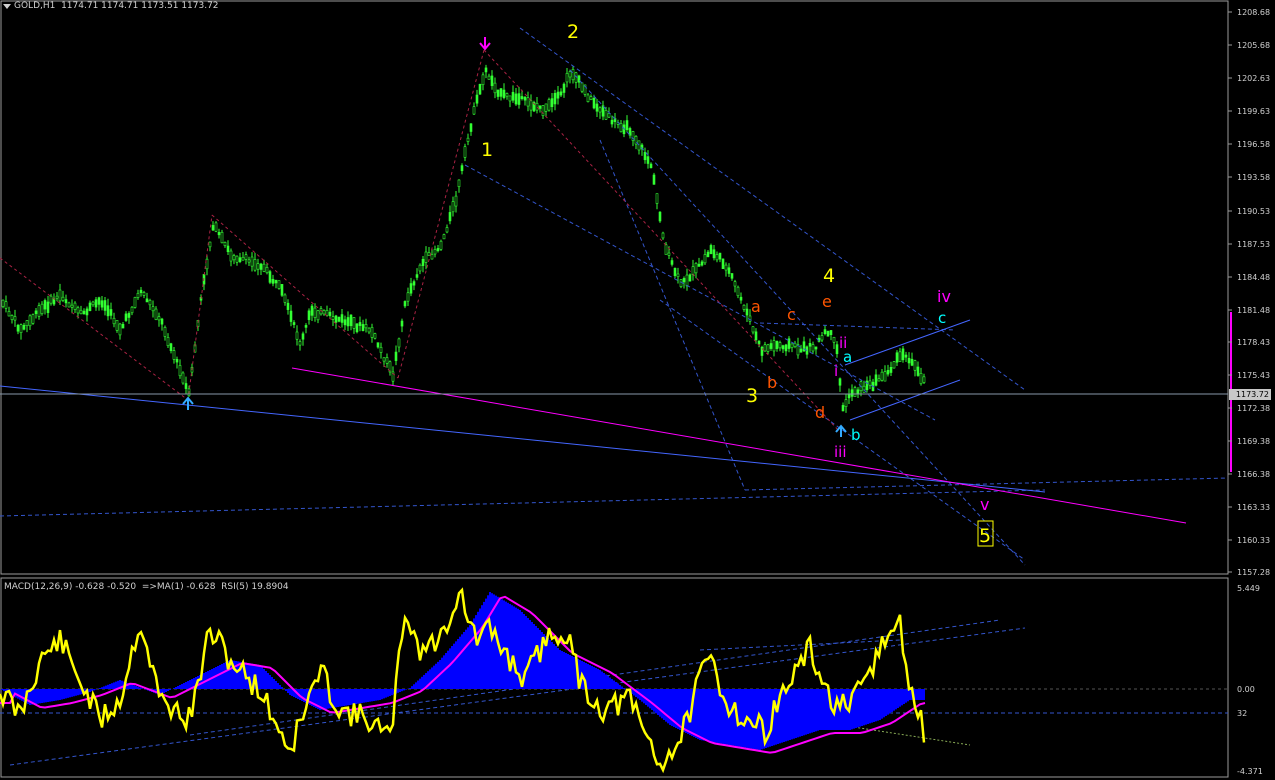  Describe the element at coordinates (573, 32) in the screenshot. I see `wave-label-2: 2` at that location.